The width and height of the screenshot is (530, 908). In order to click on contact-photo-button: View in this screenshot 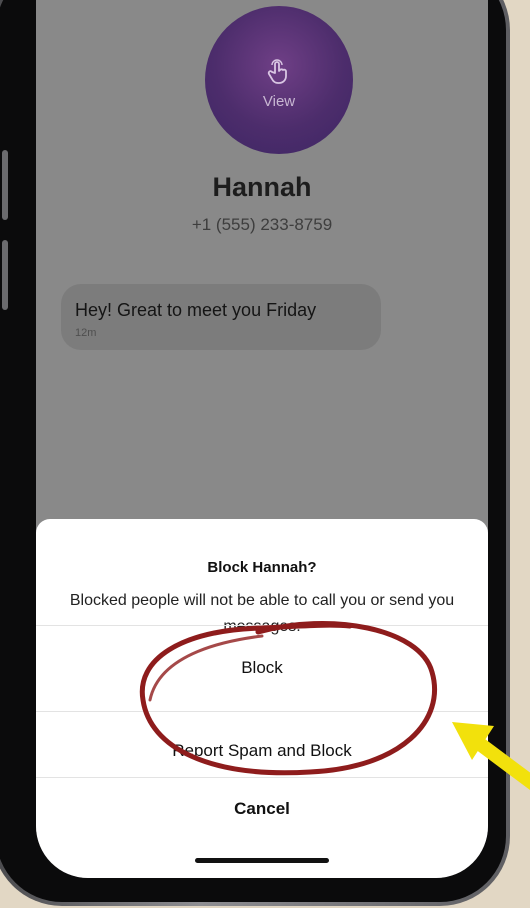, I will do `click(279, 80)`.